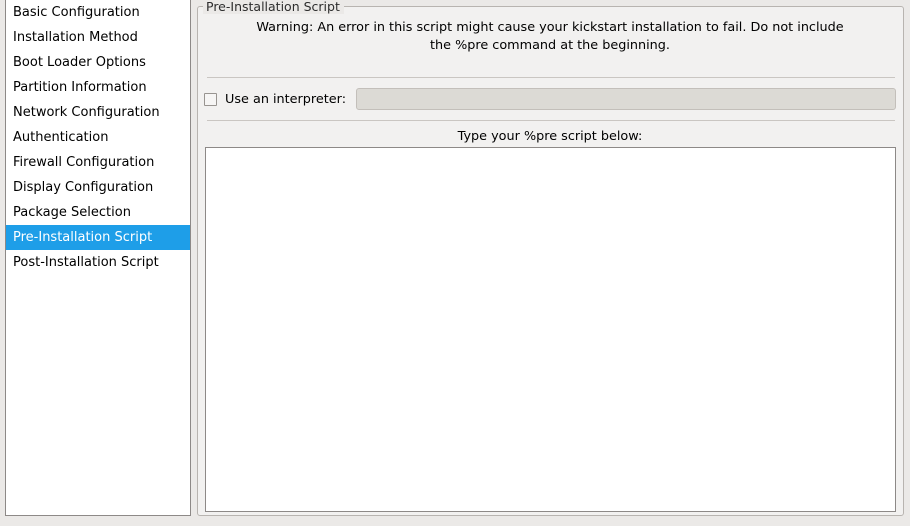  I want to click on sidebar-item-installation-method: Installation Method, so click(98, 37).